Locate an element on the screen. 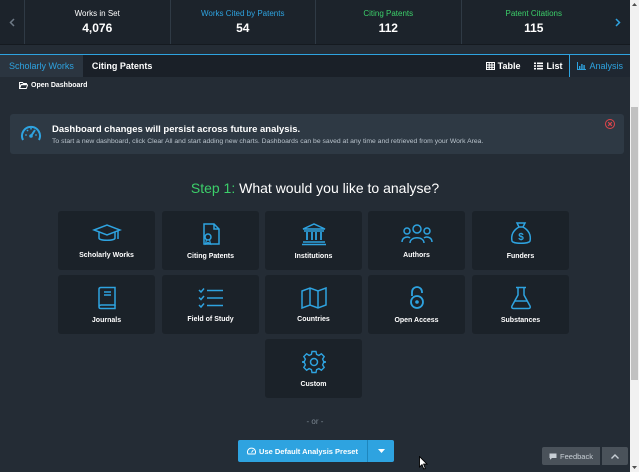 The width and height of the screenshot is (639, 472). tile-journals: Journals is located at coordinates (106, 304).